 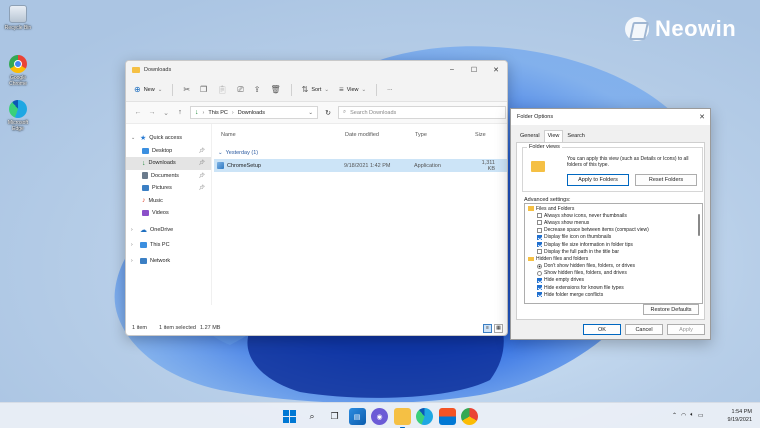 What do you see at coordinates (674, 415) in the screenshot?
I see `chevron-up-icon: ⌃` at bounding box center [674, 415].